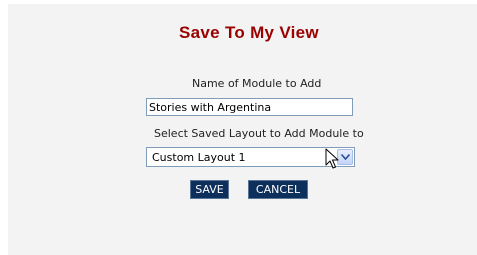 The height and width of the screenshot is (255, 477). Describe the element at coordinates (249, 107) in the screenshot. I see `module-name-input` at that location.